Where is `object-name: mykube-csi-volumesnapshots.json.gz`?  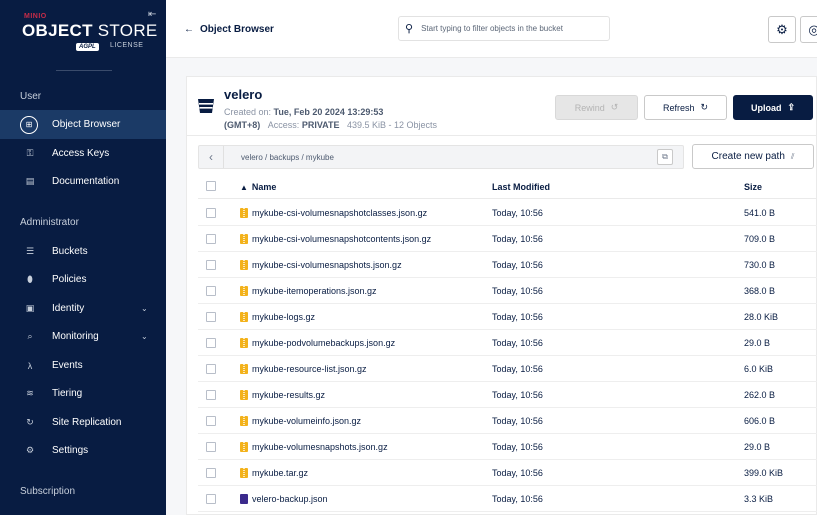
object-name: mykube-csi-volumesnapshots.json.gz is located at coordinates (327, 265).